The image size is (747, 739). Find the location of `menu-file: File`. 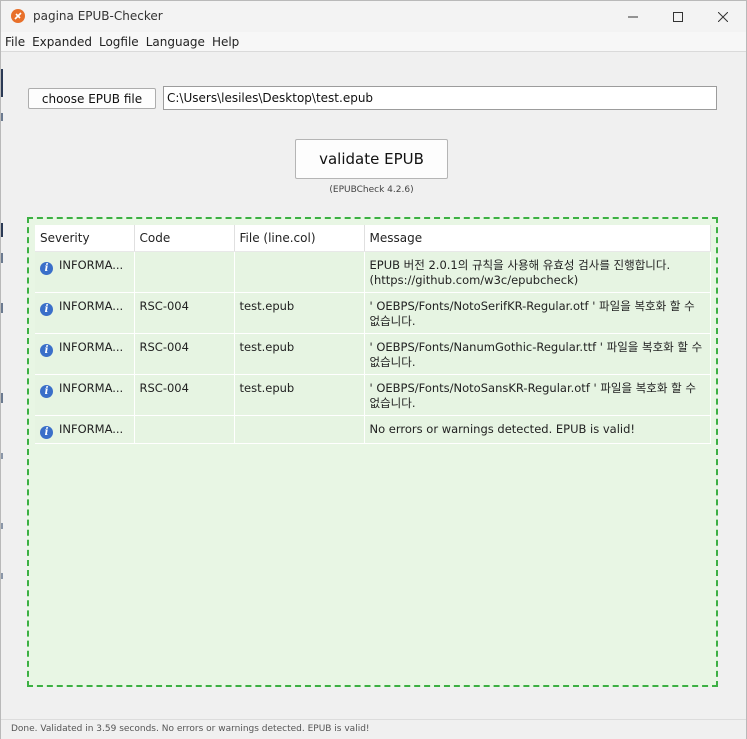

menu-file: File is located at coordinates (15, 42).